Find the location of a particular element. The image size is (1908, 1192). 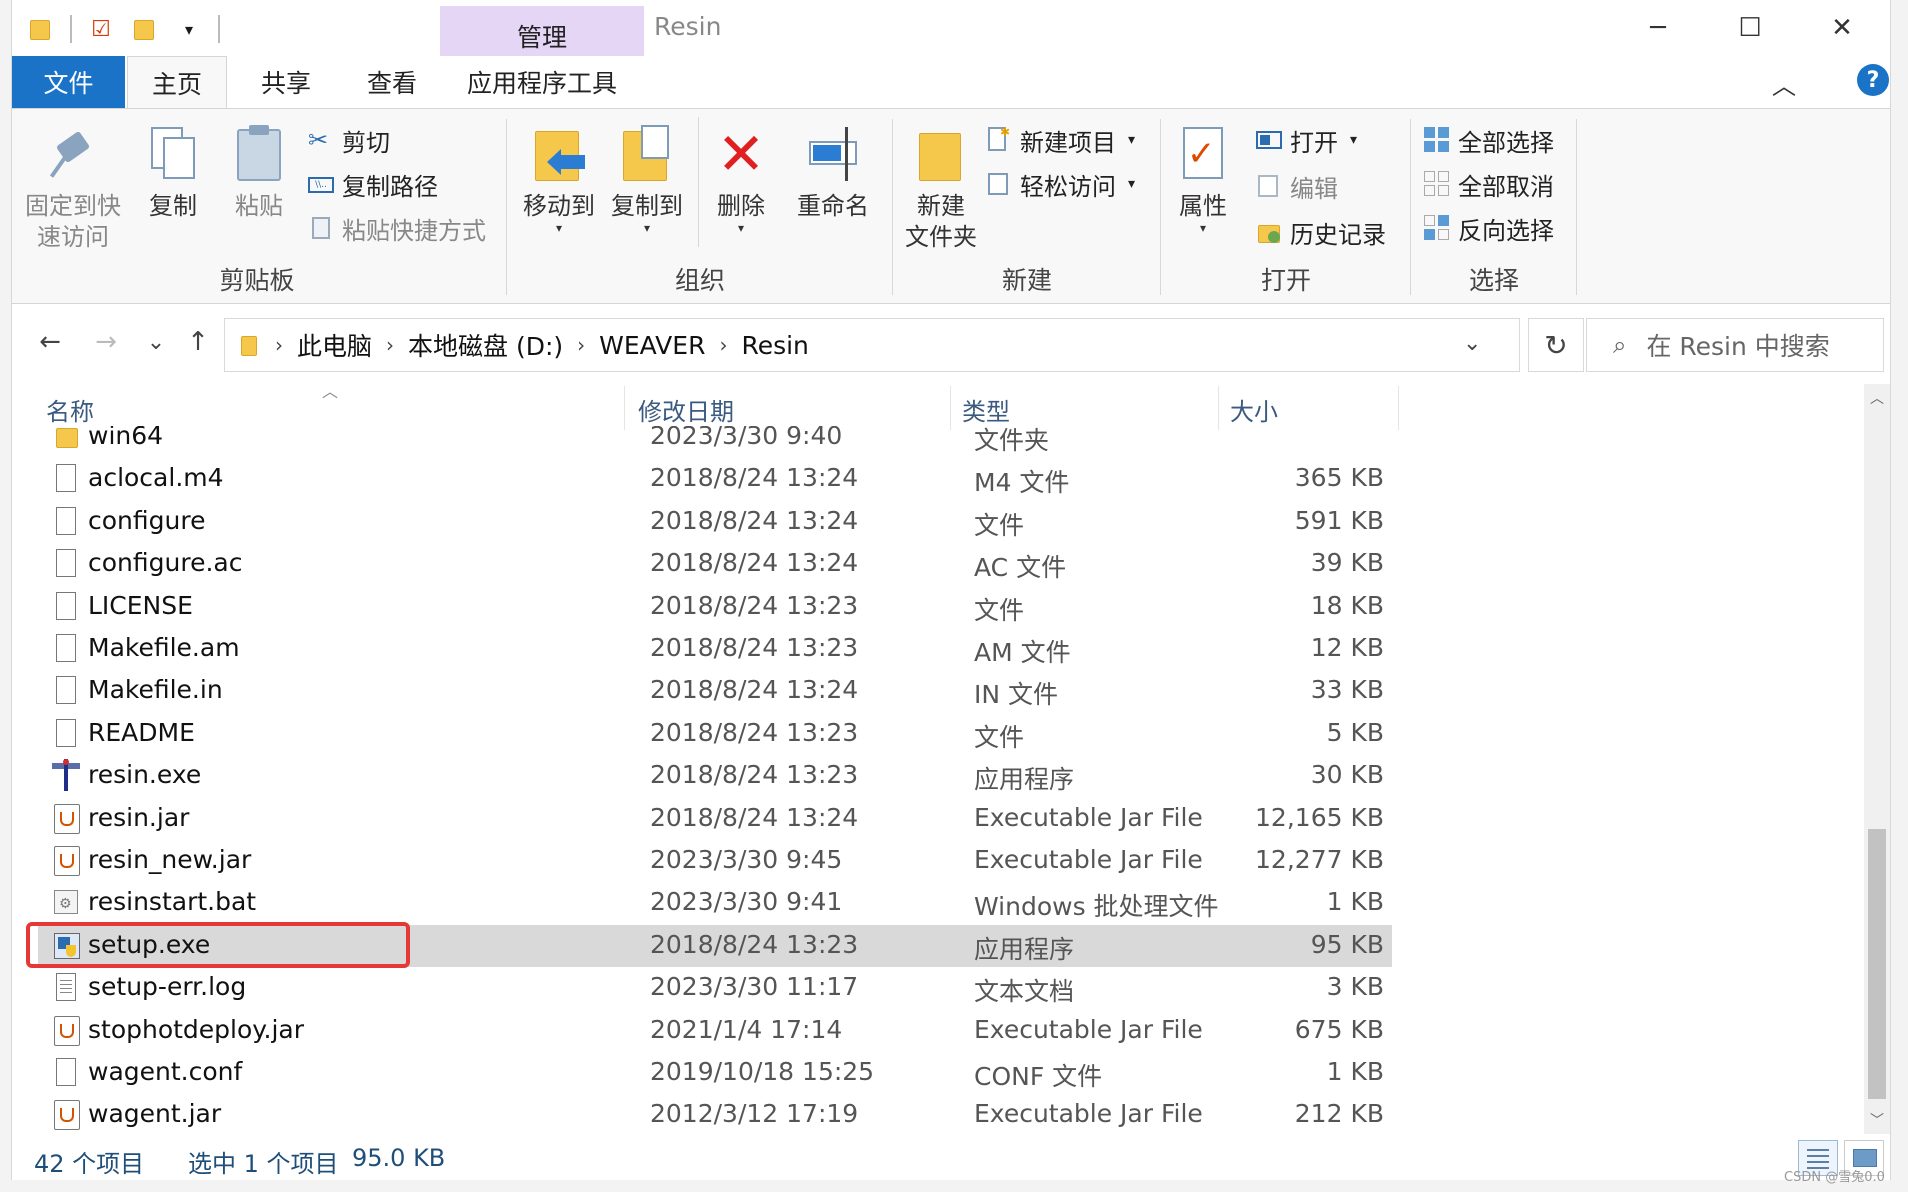

cut-button: ✂ 剪切 is located at coordinates (349, 140).